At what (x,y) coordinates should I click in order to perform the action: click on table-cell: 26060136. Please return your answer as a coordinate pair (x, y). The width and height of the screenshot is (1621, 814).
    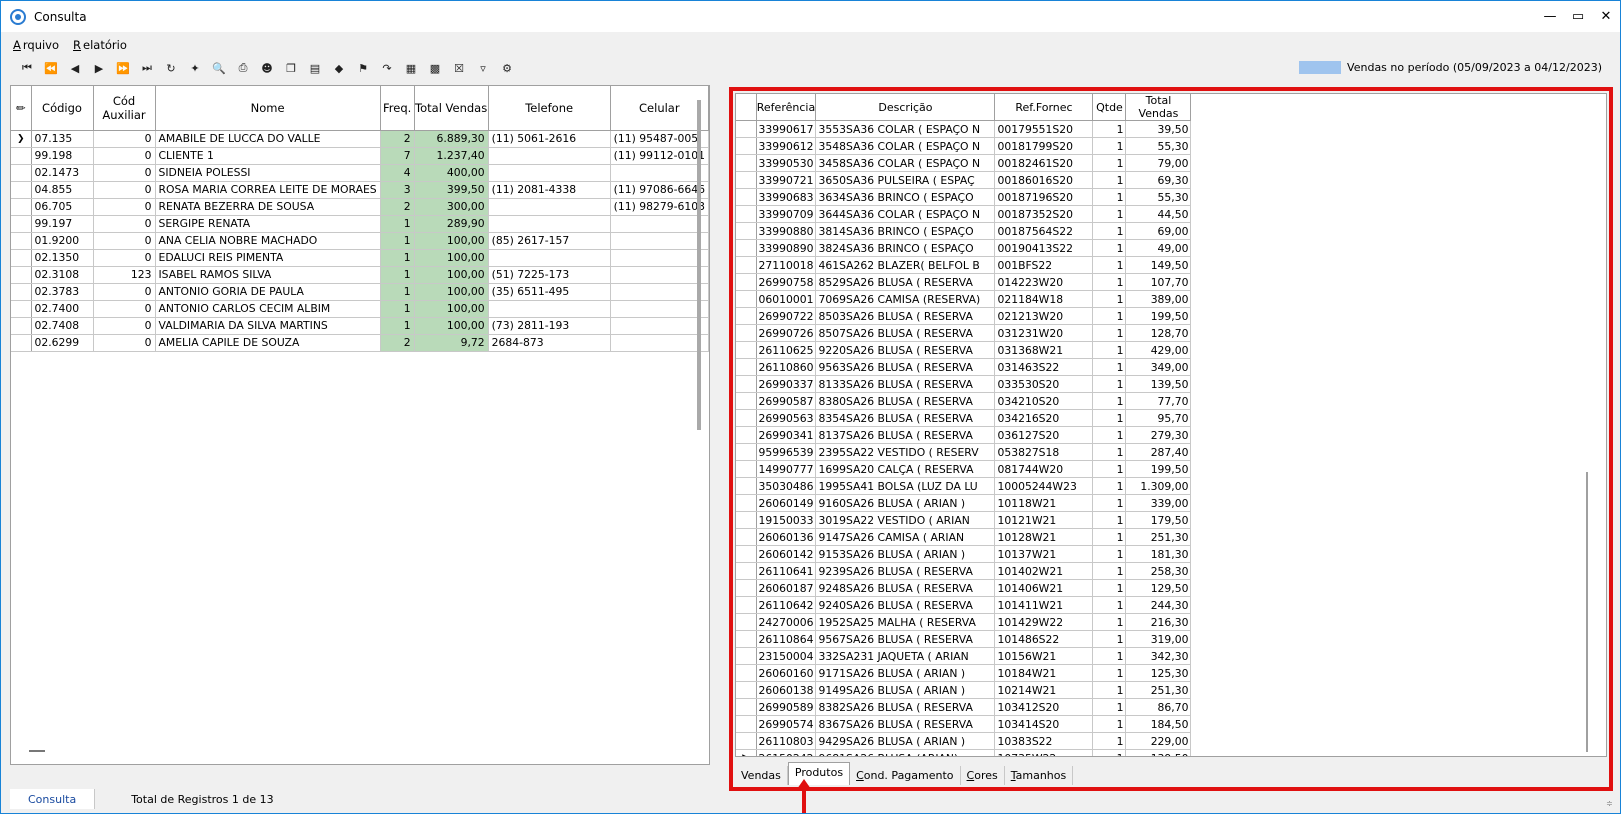
    Looking at the image, I should click on (786, 537).